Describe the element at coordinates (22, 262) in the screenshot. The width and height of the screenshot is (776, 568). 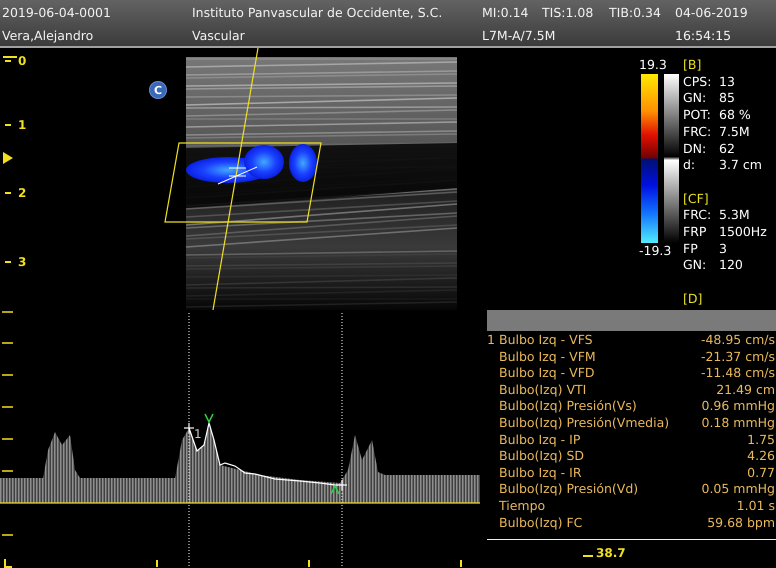
I see `depth-label: 3` at that location.